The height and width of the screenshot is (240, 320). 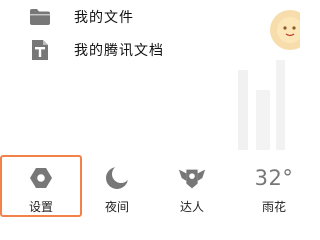 I want to click on settings-label: 设置, so click(x=40, y=207).